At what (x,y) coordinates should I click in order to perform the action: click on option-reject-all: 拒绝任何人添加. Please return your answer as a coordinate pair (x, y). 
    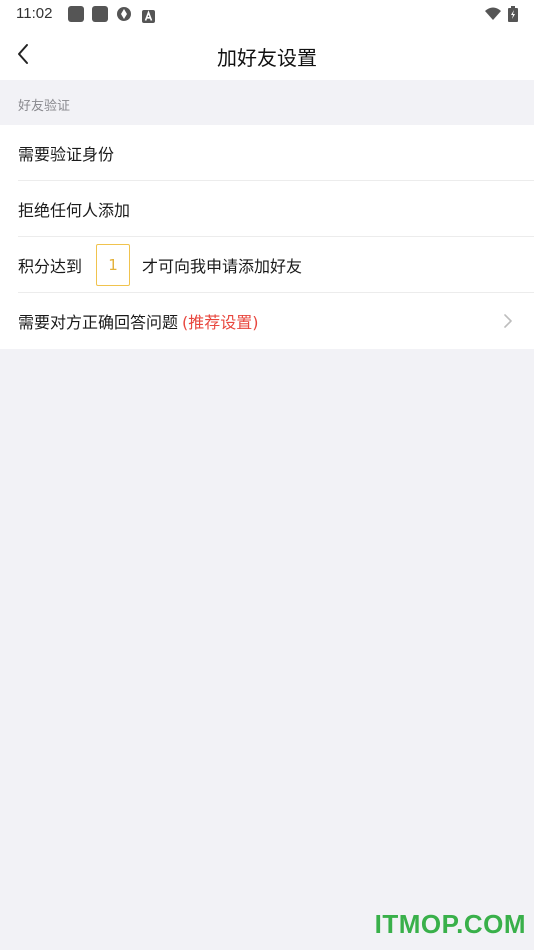
    Looking at the image, I should click on (267, 209).